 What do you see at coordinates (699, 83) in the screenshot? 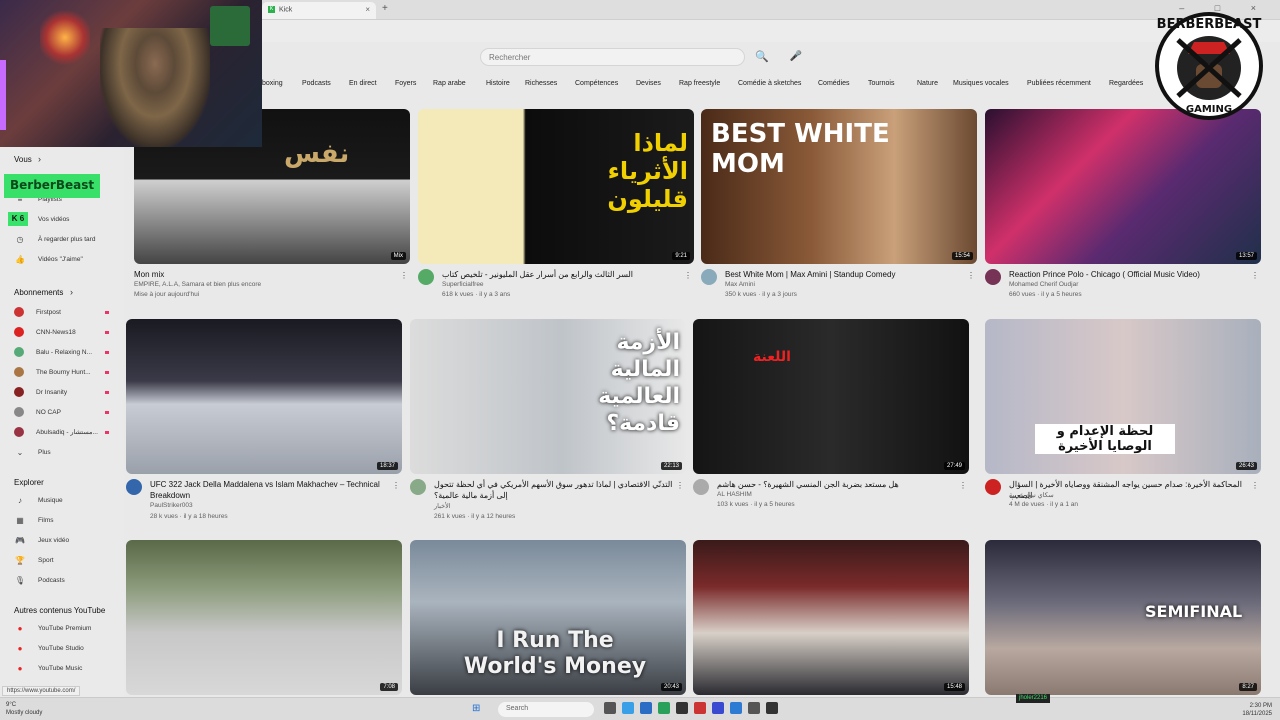
I see `filter-chip: Rap freestyle` at bounding box center [699, 83].